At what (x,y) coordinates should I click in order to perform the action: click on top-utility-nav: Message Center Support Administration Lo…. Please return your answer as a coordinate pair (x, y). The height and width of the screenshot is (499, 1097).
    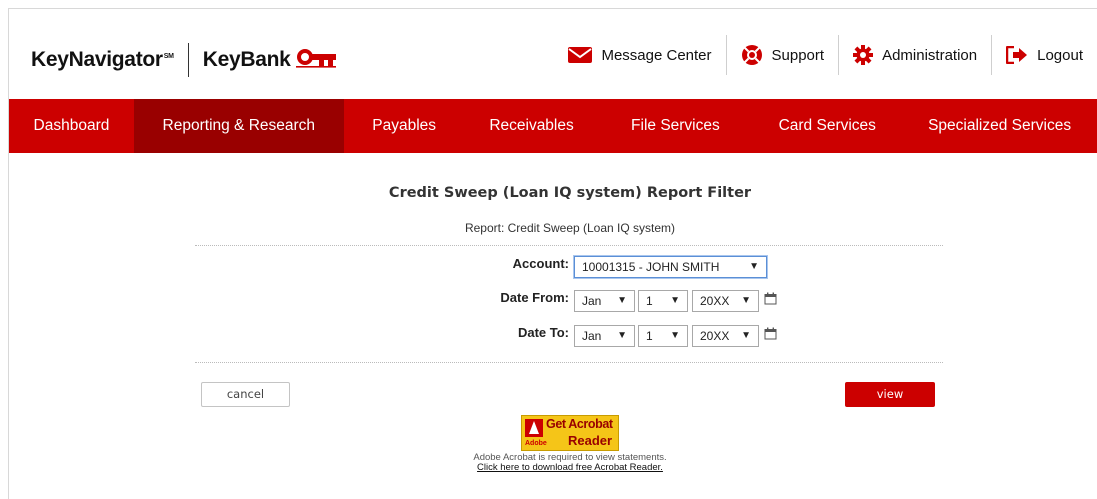
    Looking at the image, I should click on (825, 55).